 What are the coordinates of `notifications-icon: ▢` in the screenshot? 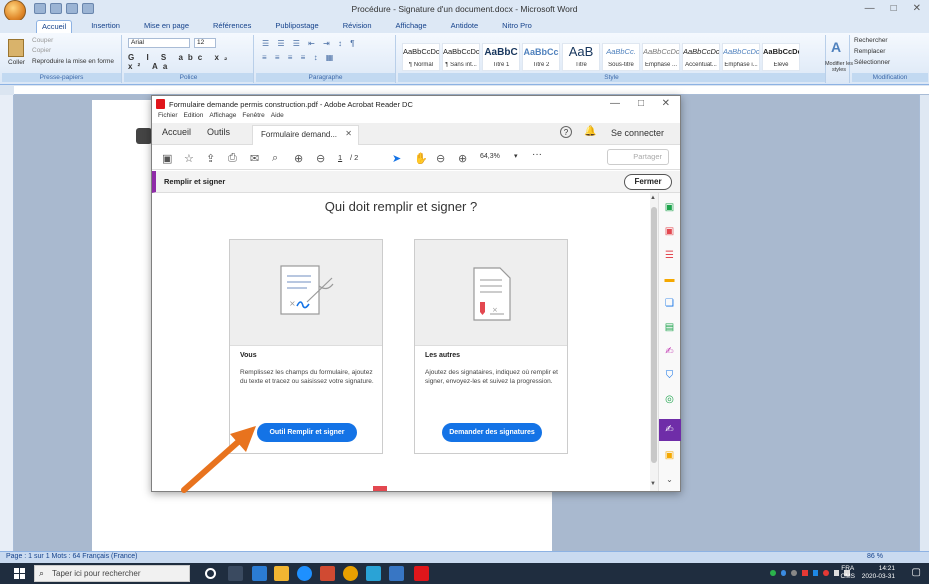 It's located at (916, 572).